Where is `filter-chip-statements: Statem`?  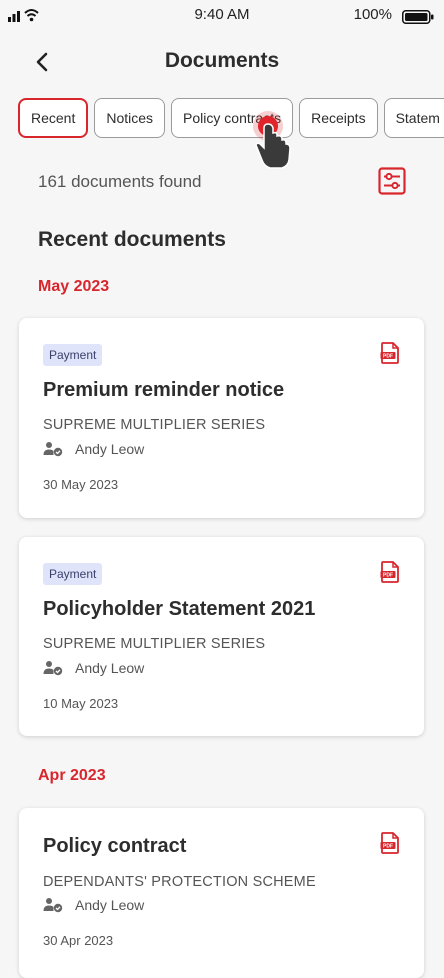
filter-chip-statements: Statem is located at coordinates (413, 118).